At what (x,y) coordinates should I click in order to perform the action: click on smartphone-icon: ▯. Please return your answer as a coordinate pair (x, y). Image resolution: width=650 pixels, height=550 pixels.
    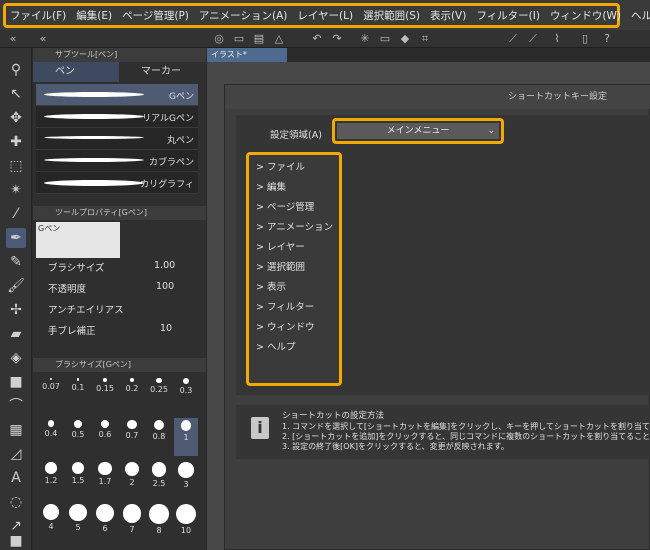
    Looking at the image, I should click on (585, 39).